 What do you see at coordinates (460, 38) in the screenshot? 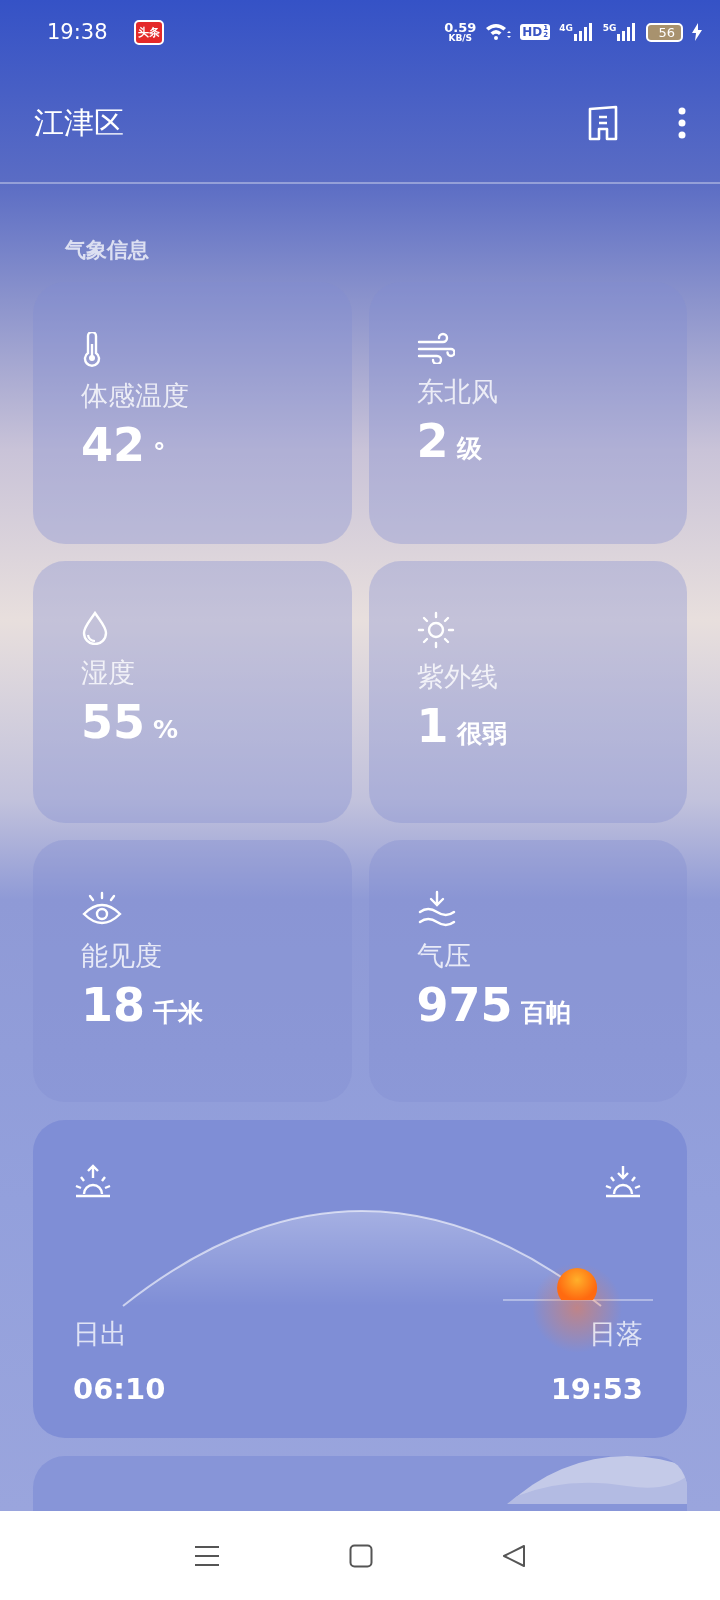
I see `speed-unit: KB/S` at bounding box center [460, 38].